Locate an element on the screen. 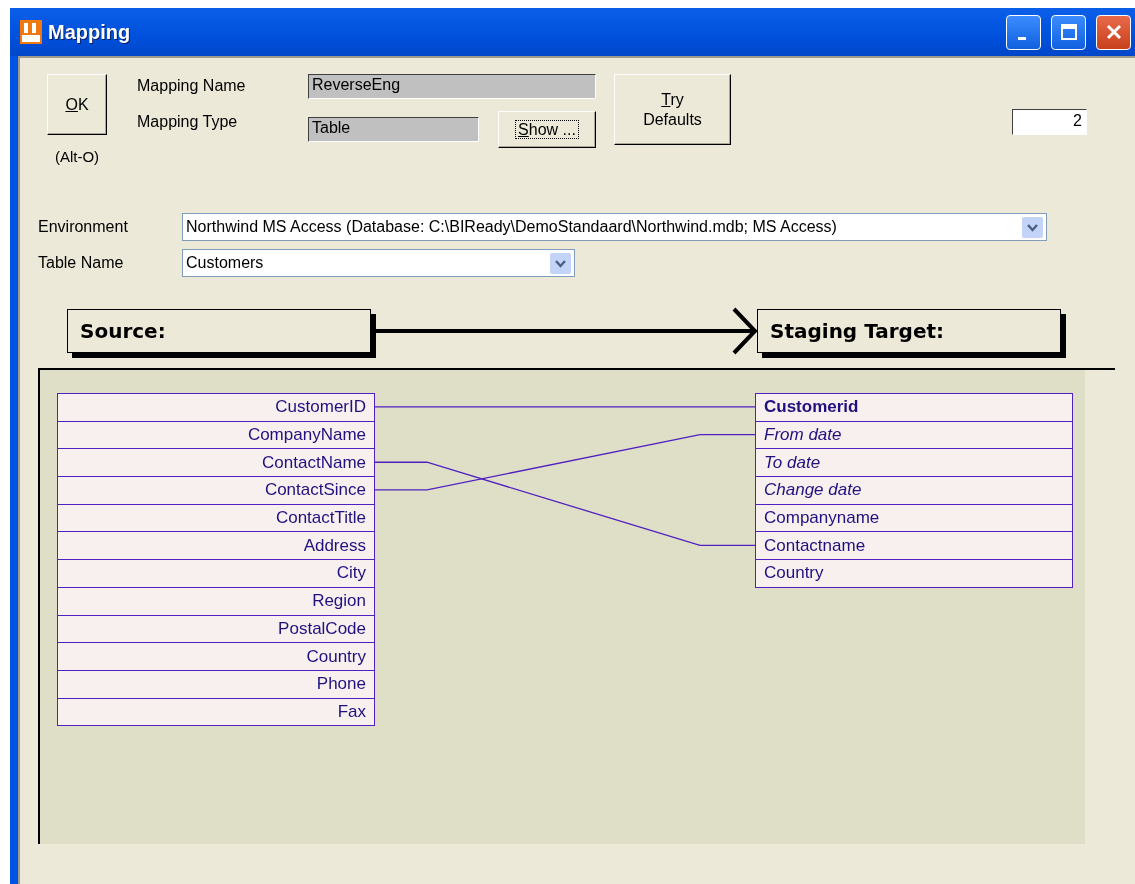 The height and width of the screenshot is (884, 1135). source-field: ContactTitle is located at coordinates (216, 518).